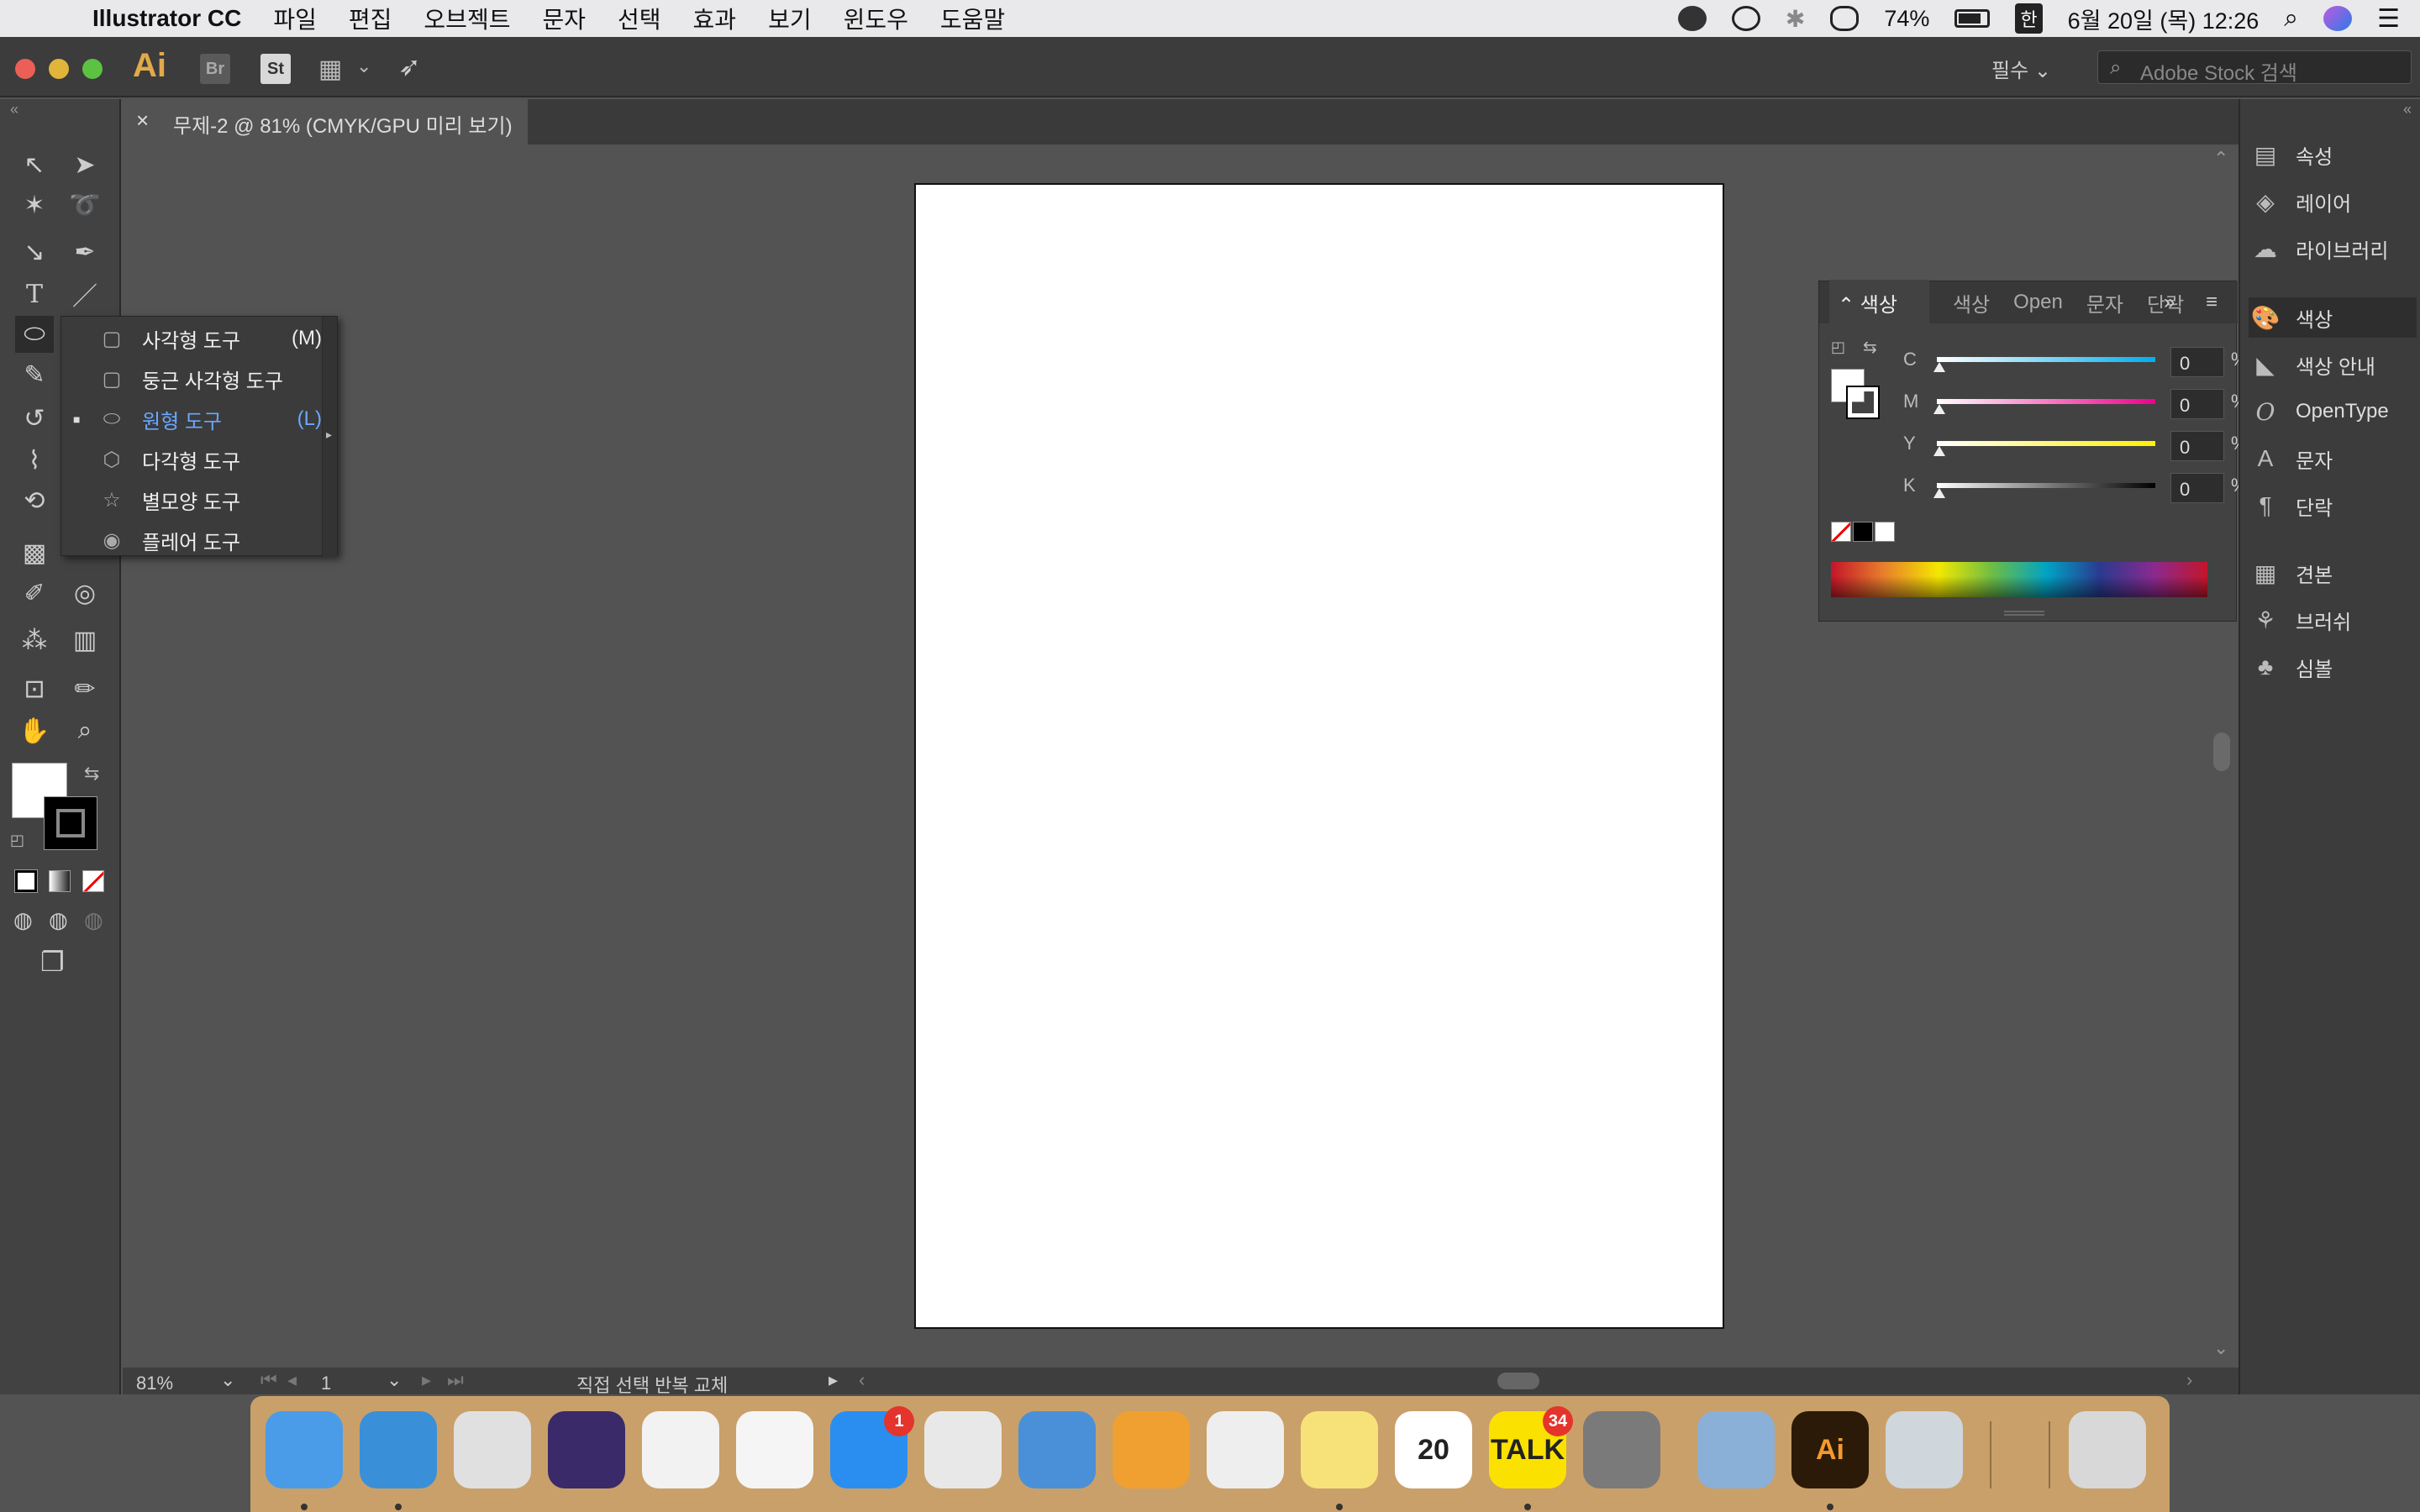 This screenshot has height=1512, width=2420. What do you see at coordinates (1692, 18) in the screenshot?
I see `kakaotalk-status-icon` at bounding box center [1692, 18].